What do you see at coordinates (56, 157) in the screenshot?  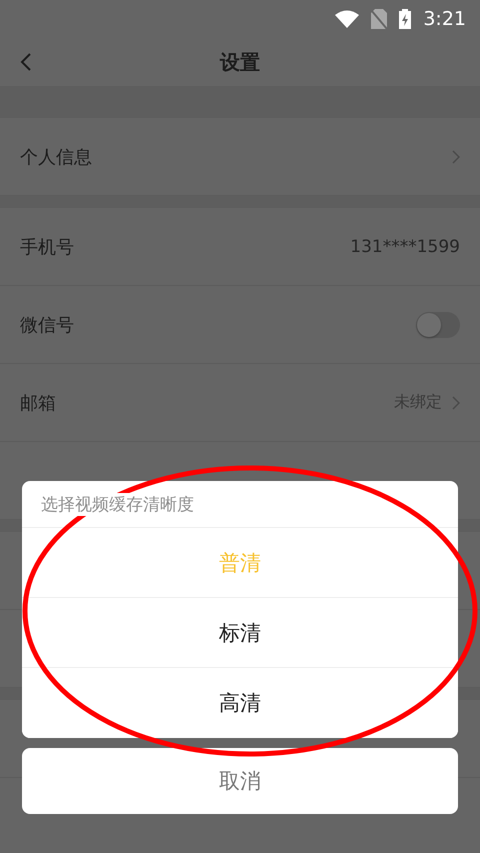 I see `row-label: 个人信息` at bounding box center [56, 157].